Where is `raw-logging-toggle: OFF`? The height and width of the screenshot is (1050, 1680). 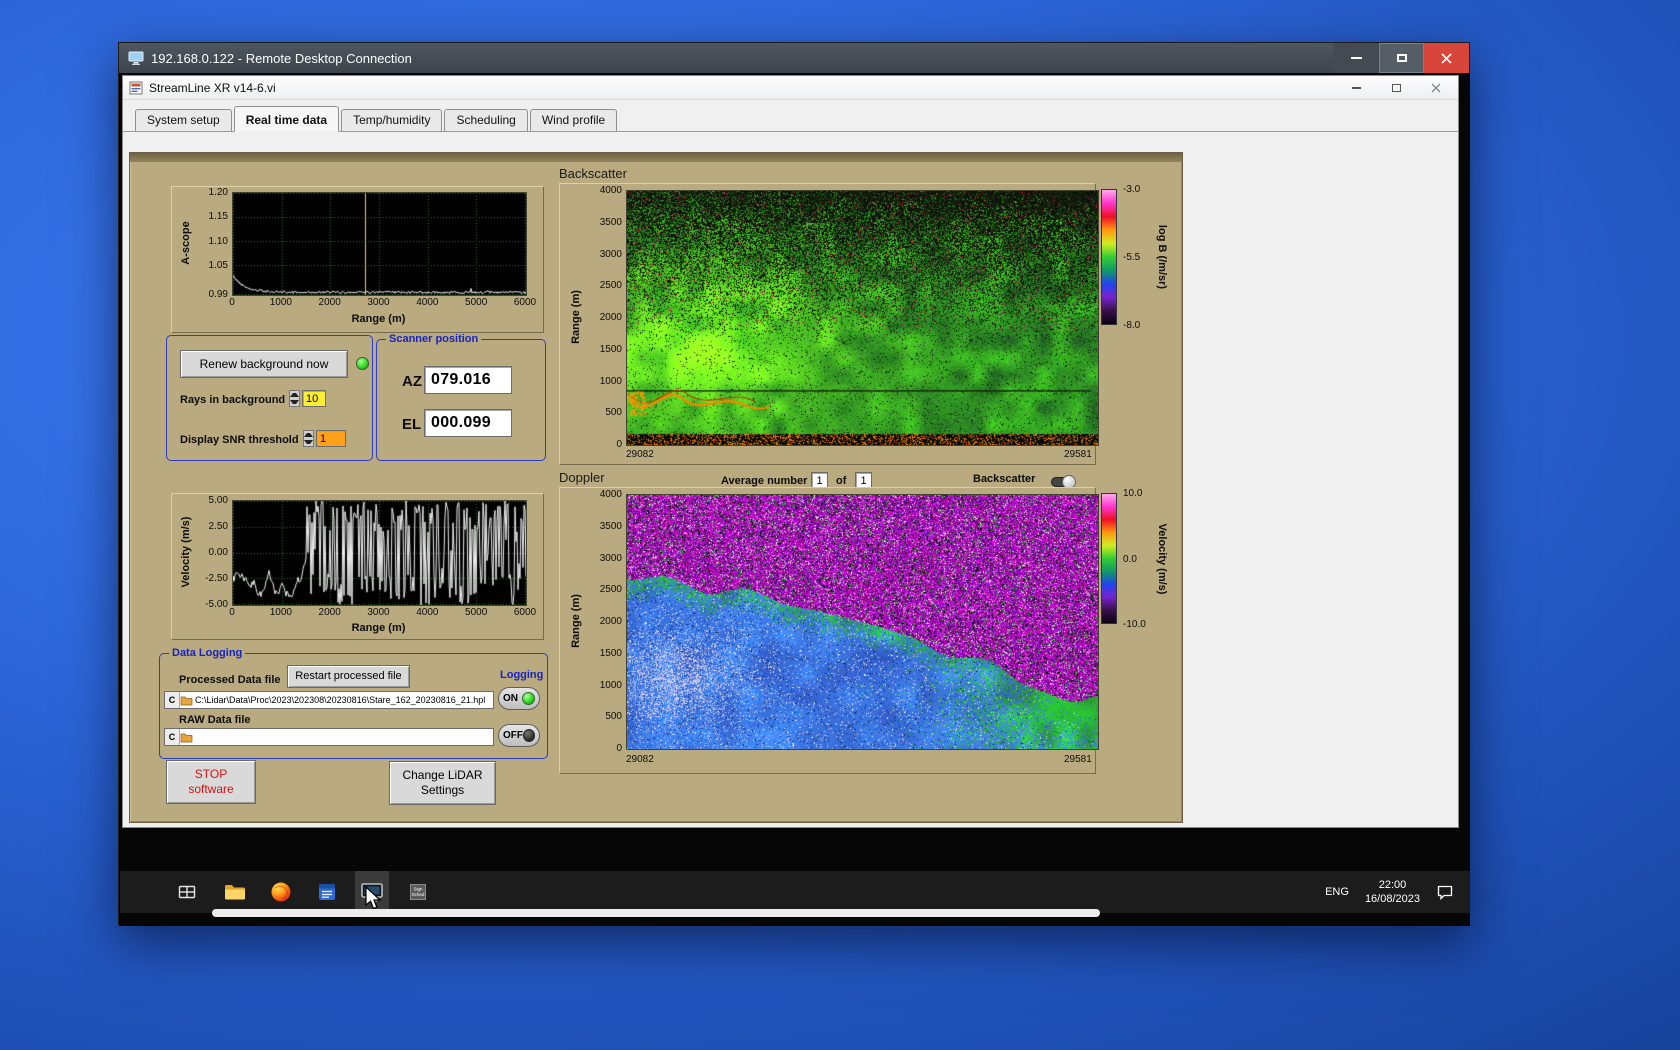 raw-logging-toggle: OFF is located at coordinates (519, 735).